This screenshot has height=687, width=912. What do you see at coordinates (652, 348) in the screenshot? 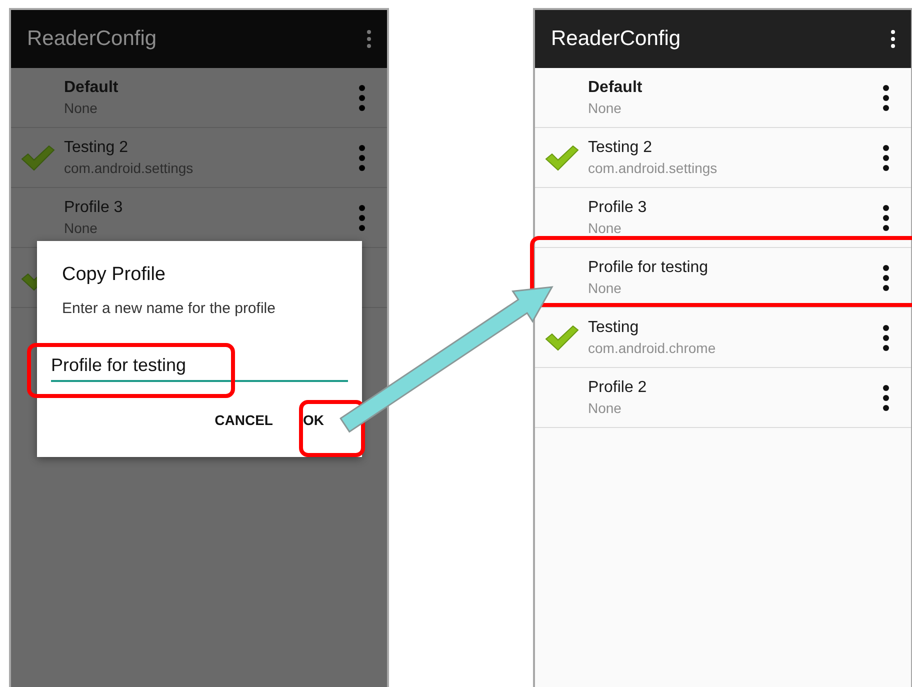
I see `profile-app: com.android.chrome` at bounding box center [652, 348].